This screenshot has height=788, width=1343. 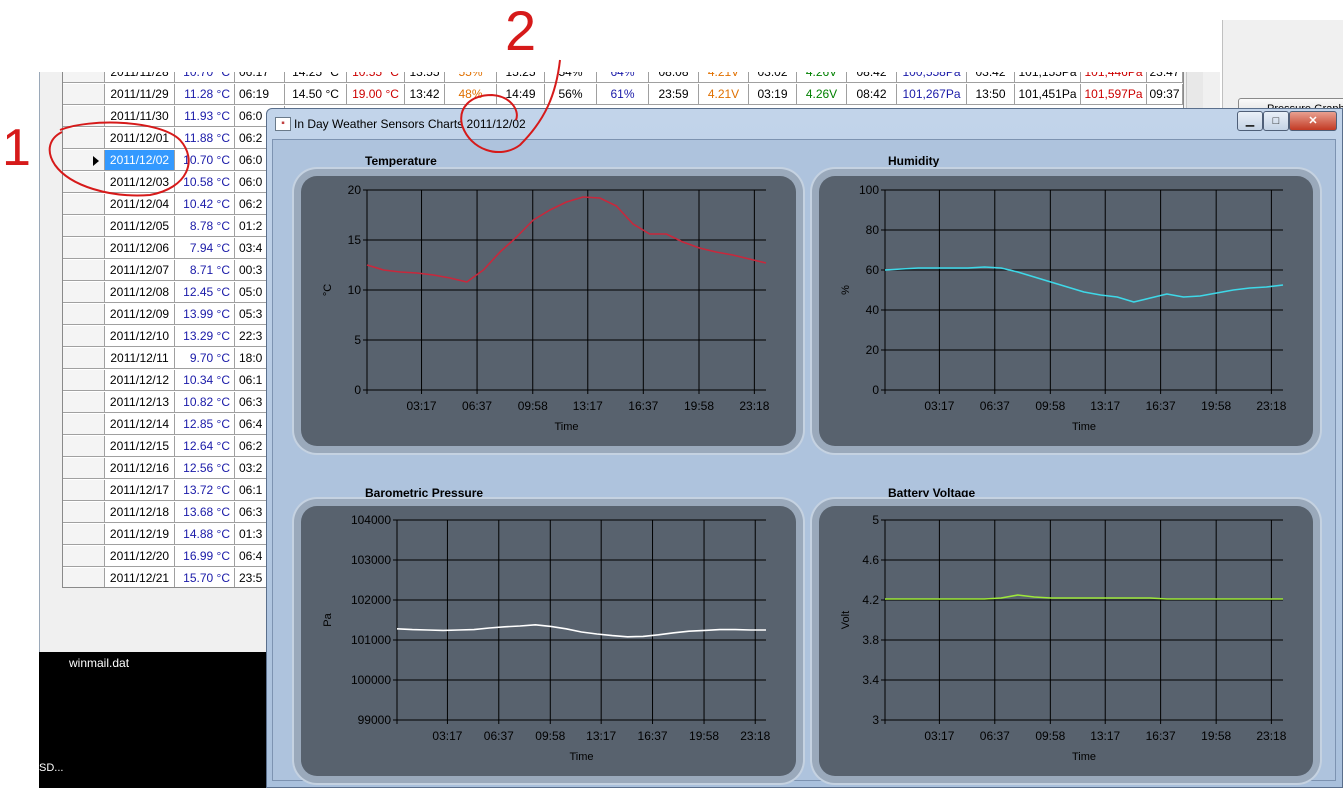 I want to click on min-temp-cell: 8.71 °C, so click(x=205, y=270).